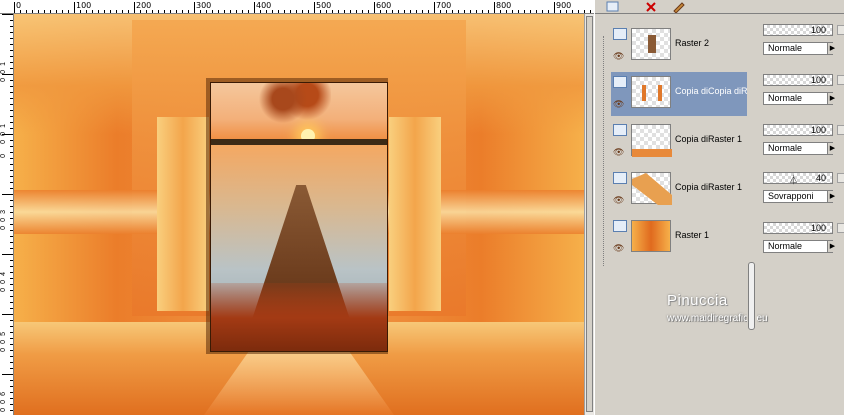  Describe the element at coordinates (3, 394) in the screenshot. I see `ruler-label: 6` at that location.